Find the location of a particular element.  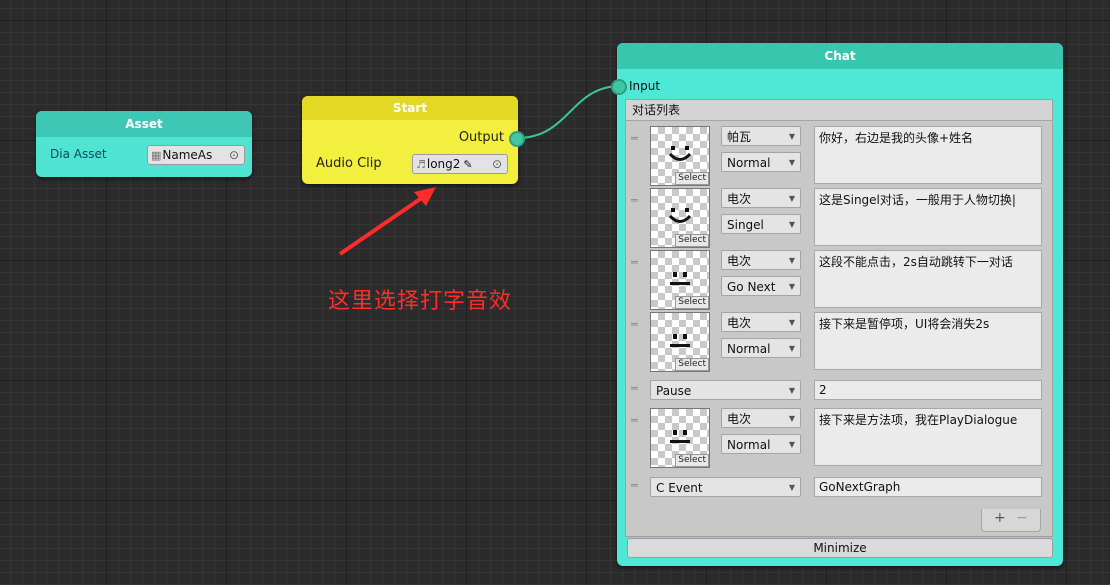

list-item: ═ Select 电次 ▼ Go Next ▼ 这段不能点击，2s自动跳转下一对话 is located at coordinates (839, 280).